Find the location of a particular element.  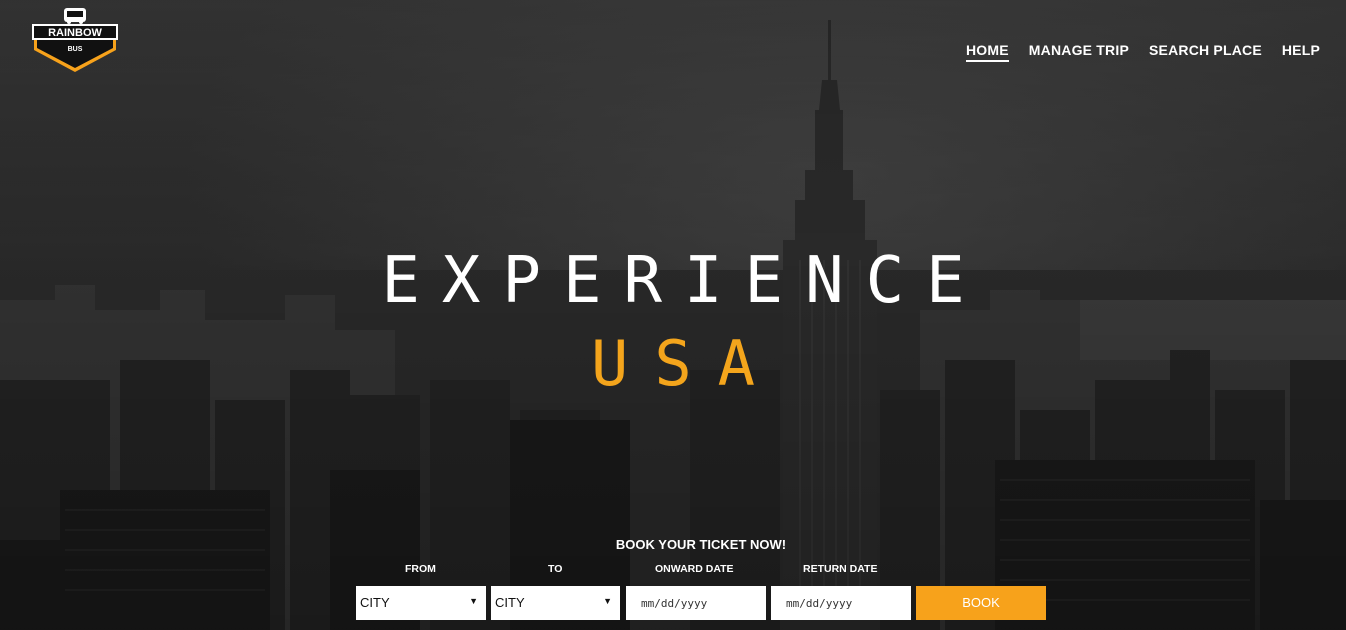

to-city-select: CITY ▼ is located at coordinates (555, 603).